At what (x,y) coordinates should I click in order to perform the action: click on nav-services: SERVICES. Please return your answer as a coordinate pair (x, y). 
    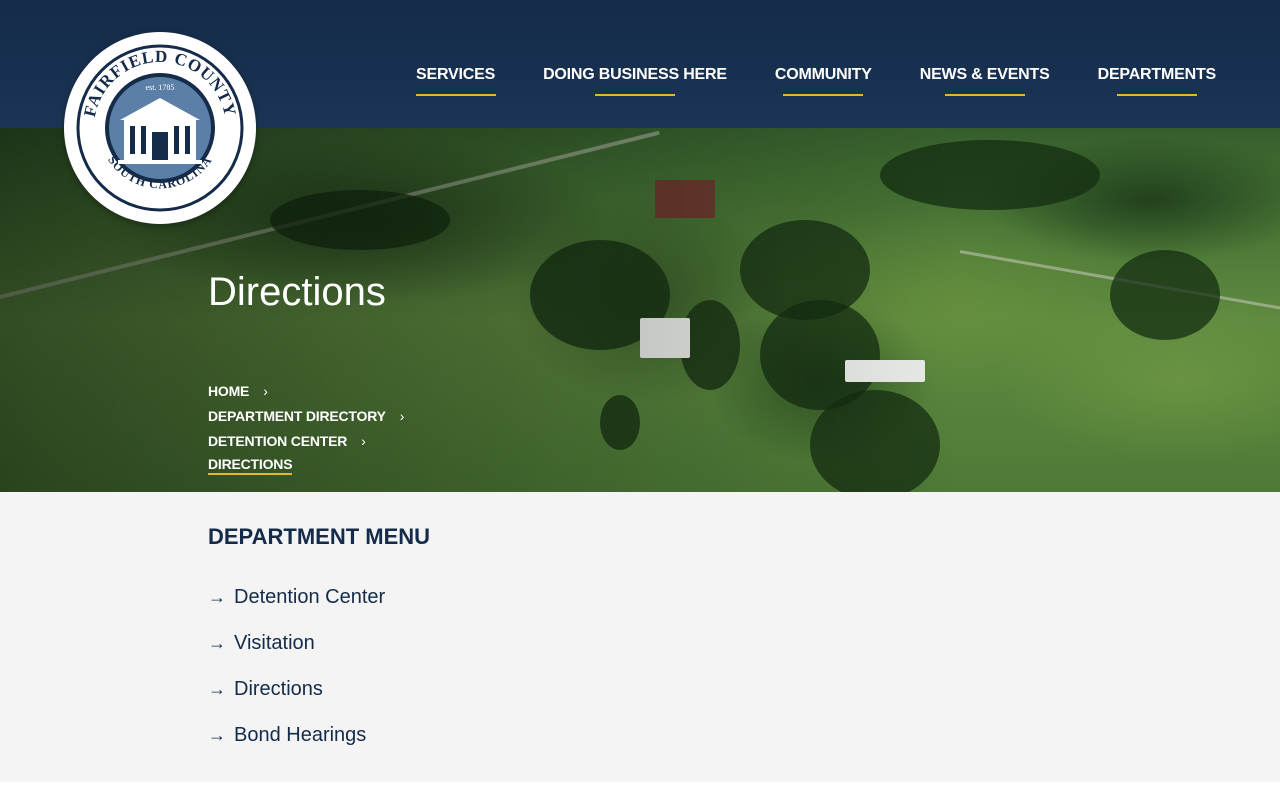
    Looking at the image, I should click on (455, 75).